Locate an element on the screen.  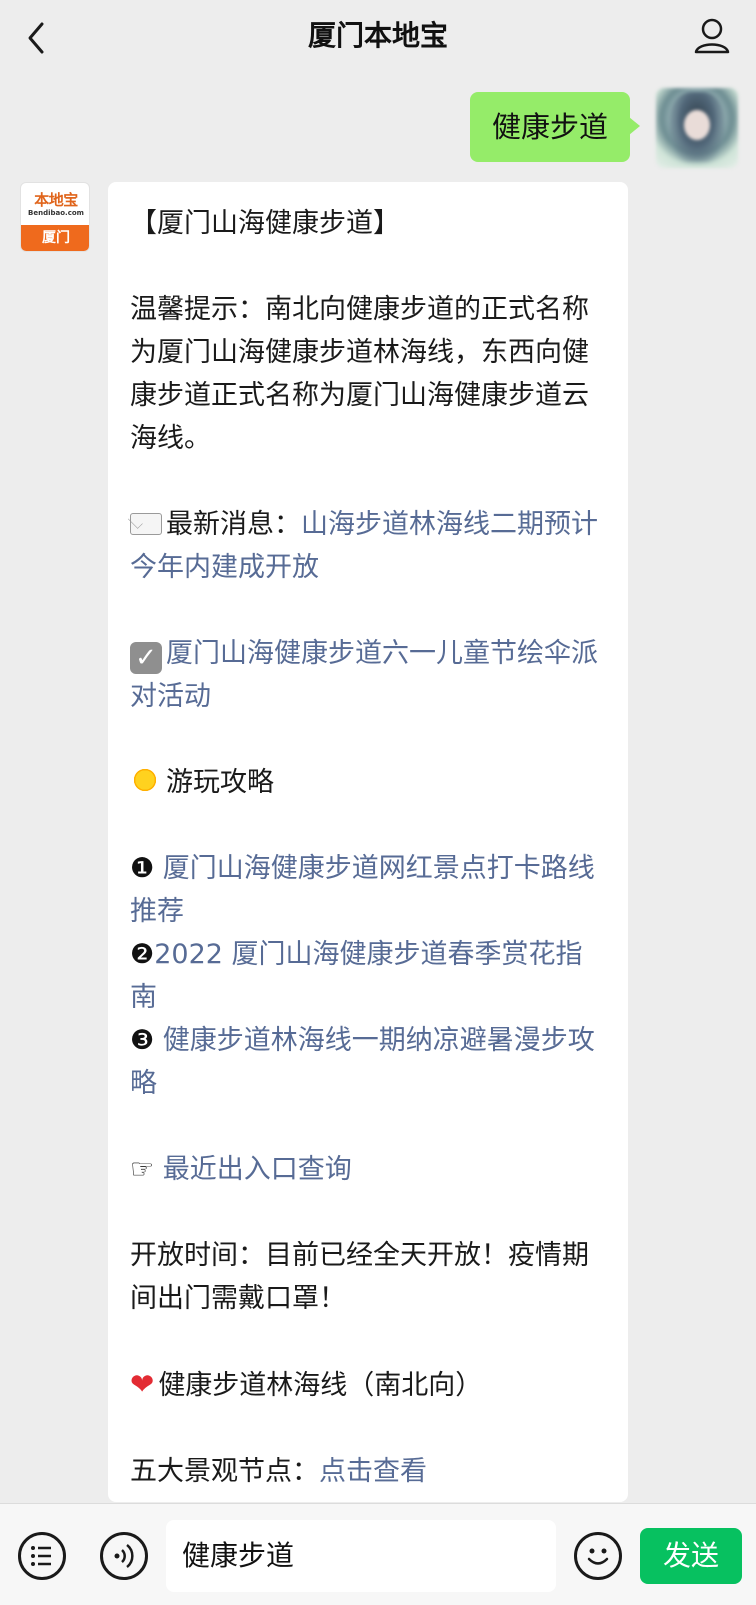
number-two-icon: ❷ is located at coordinates (142, 954).